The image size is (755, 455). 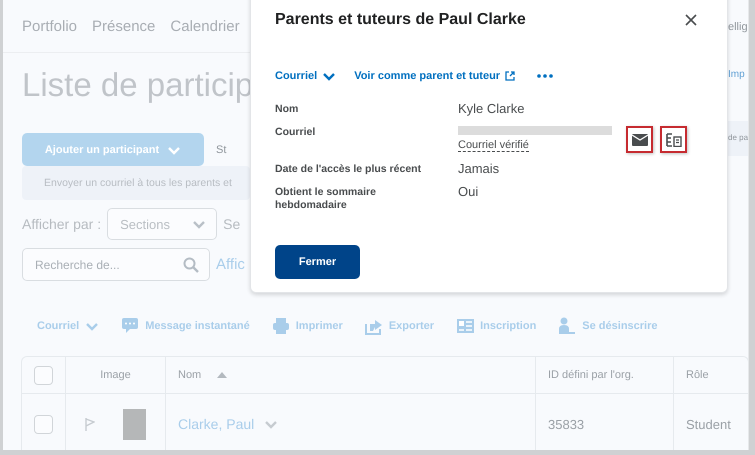 I want to click on add-participant-button: Ajouter un participant, so click(x=113, y=149).